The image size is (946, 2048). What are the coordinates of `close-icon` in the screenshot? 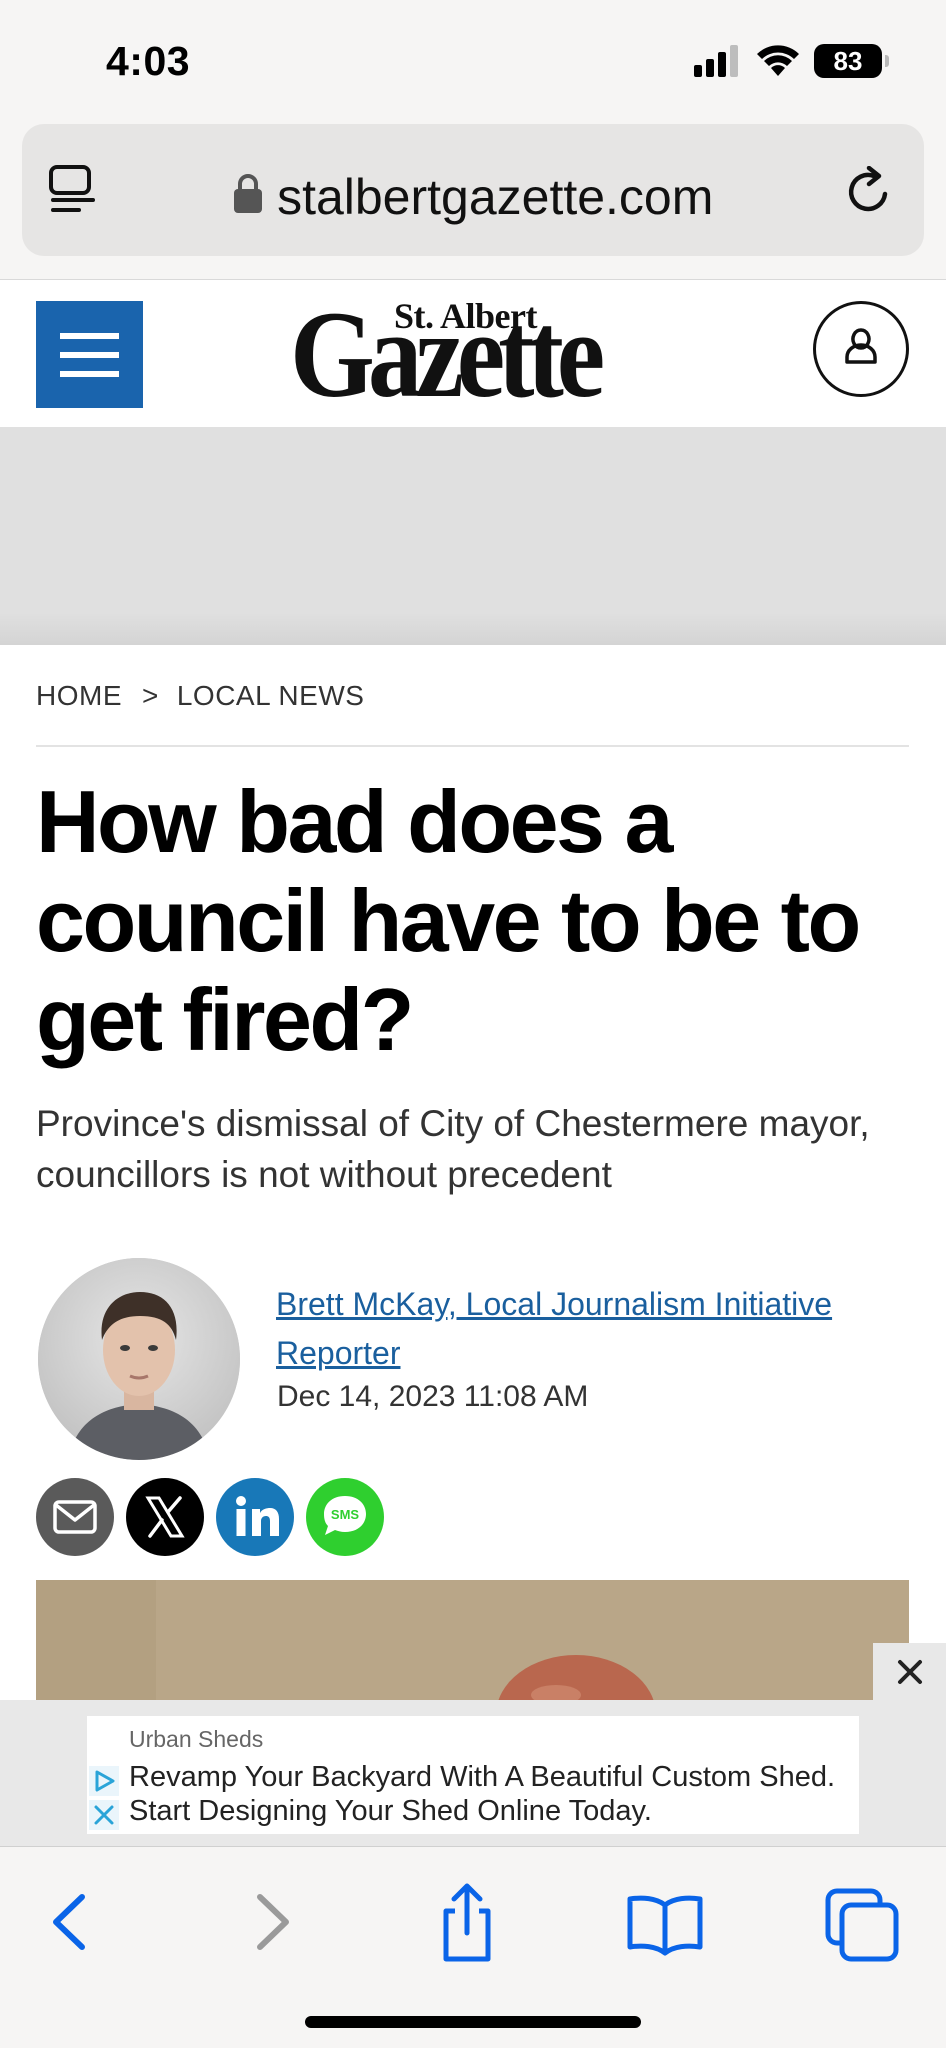 It's located at (910, 1672).